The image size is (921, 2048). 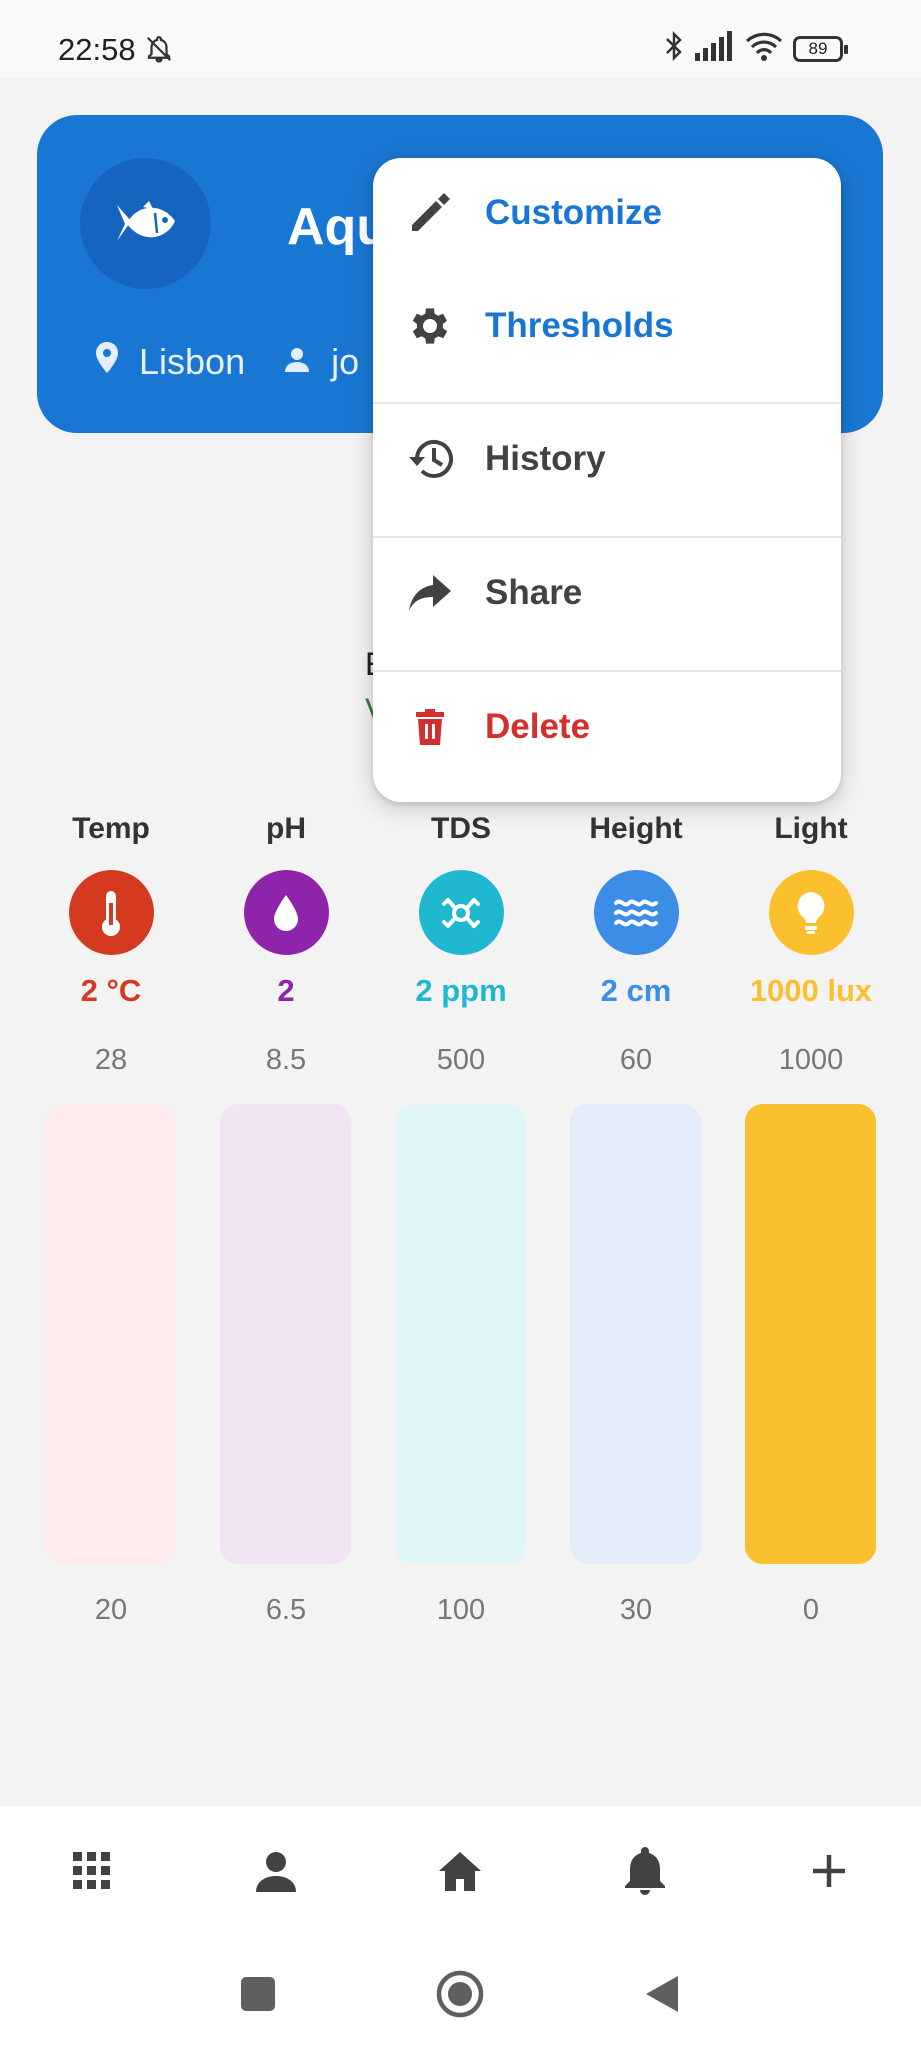 What do you see at coordinates (461, 1060) in the screenshot?
I see `sensor-max: 500` at bounding box center [461, 1060].